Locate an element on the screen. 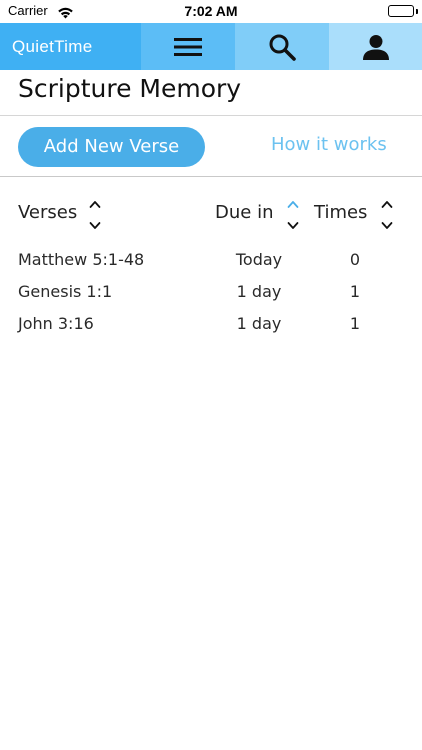 The width and height of the screenshot is (422, 750). status-bar: Carrier 7:02 AM is located at coordinates (211, 11).